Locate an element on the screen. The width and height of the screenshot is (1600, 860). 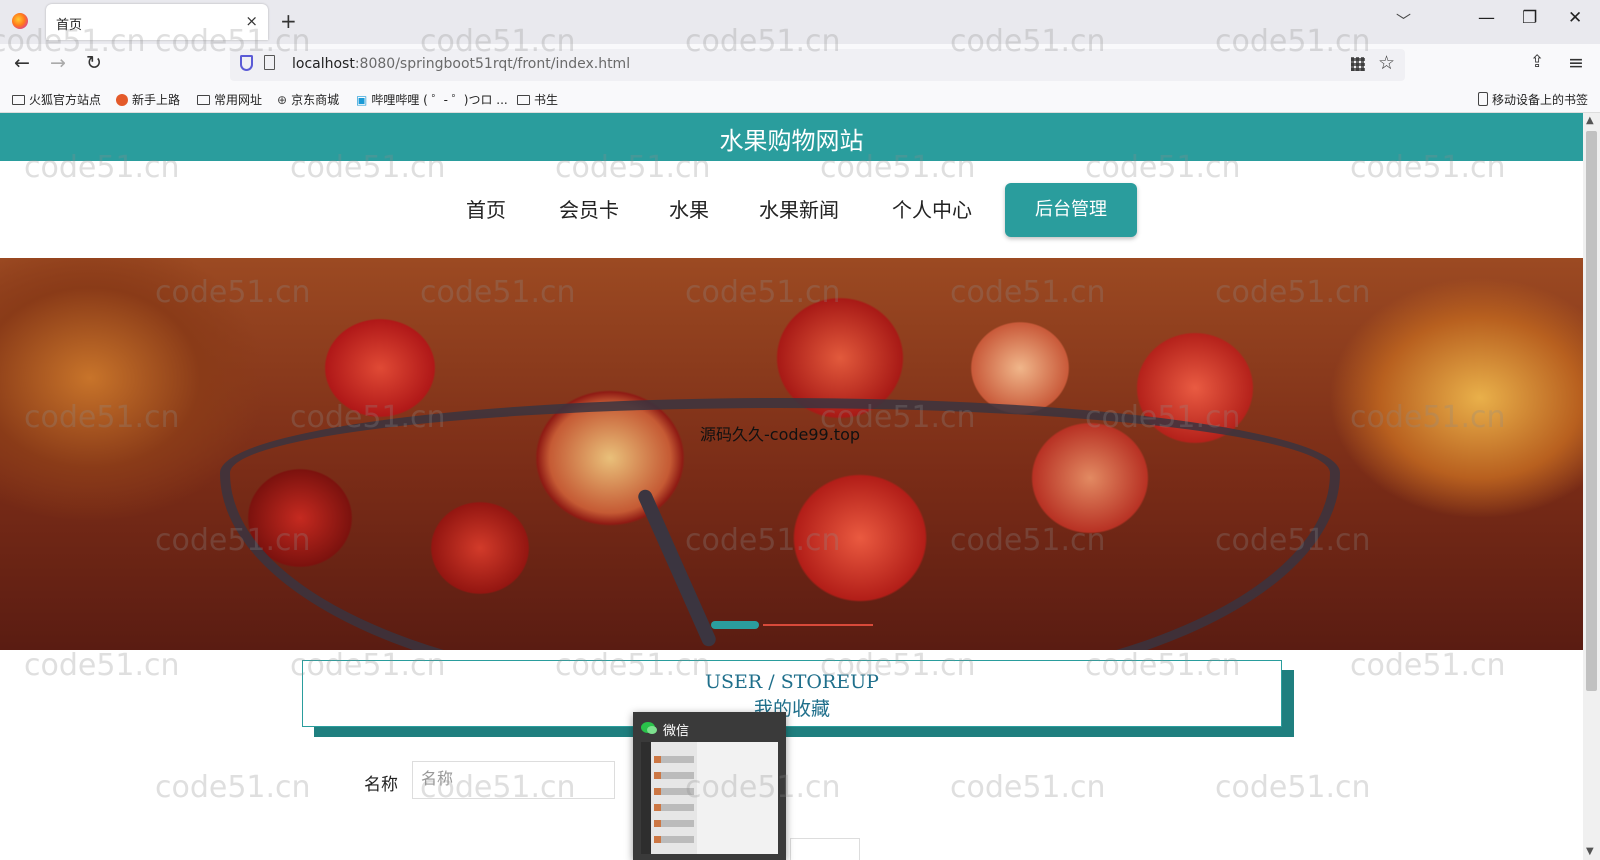
scrollbar-thumb is located at coordinates (1591, 411).